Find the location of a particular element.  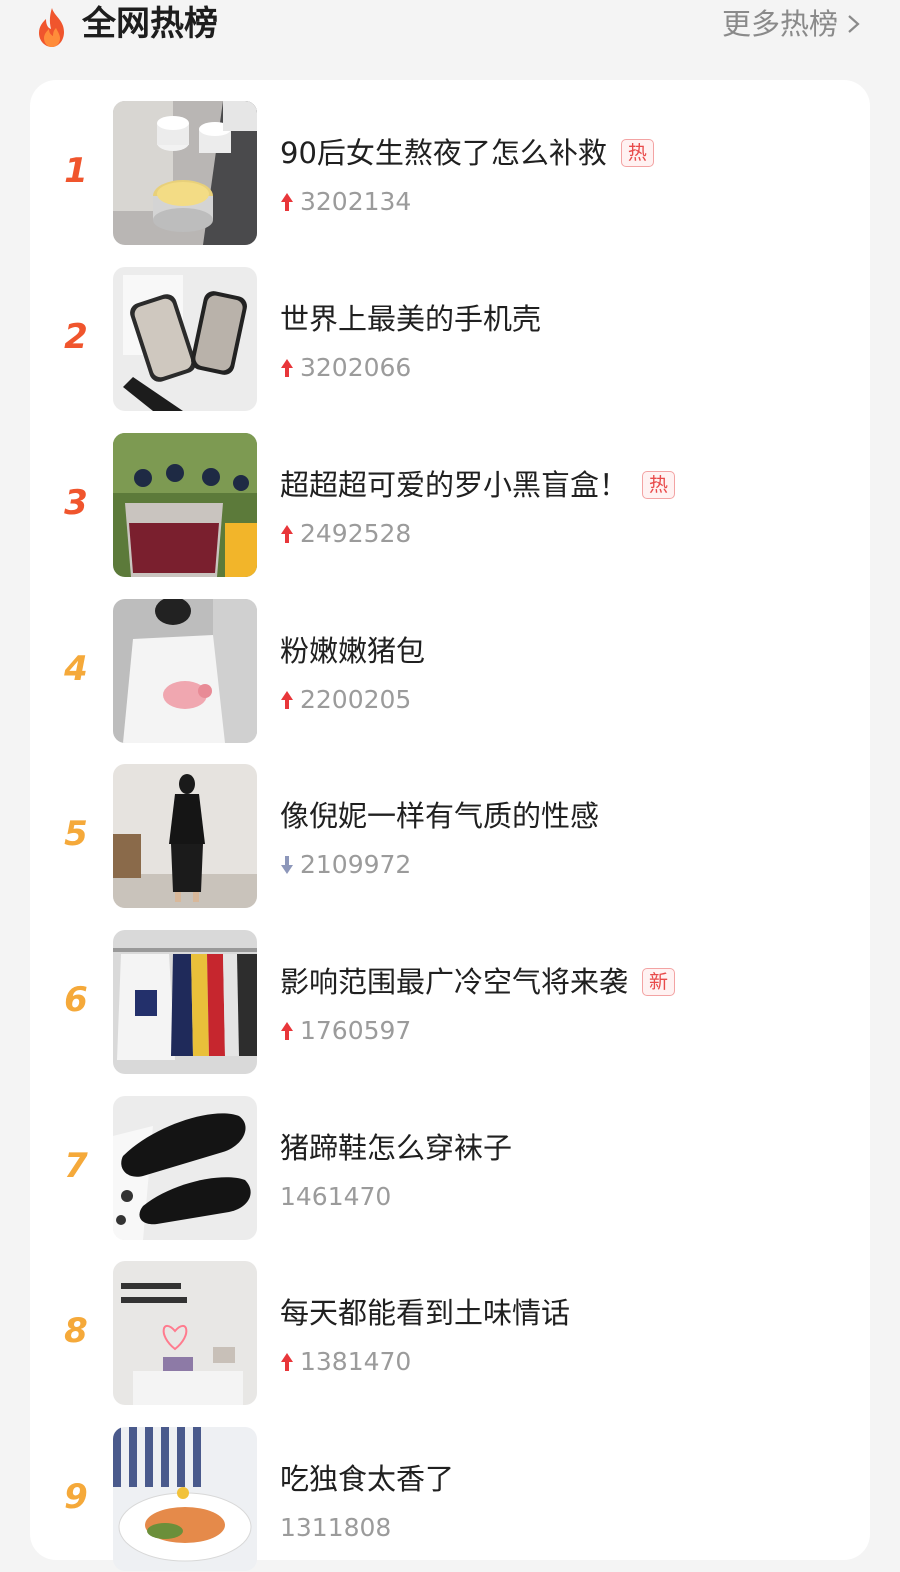

heat-count: 1760597 is located at coordinates (356, 1030).